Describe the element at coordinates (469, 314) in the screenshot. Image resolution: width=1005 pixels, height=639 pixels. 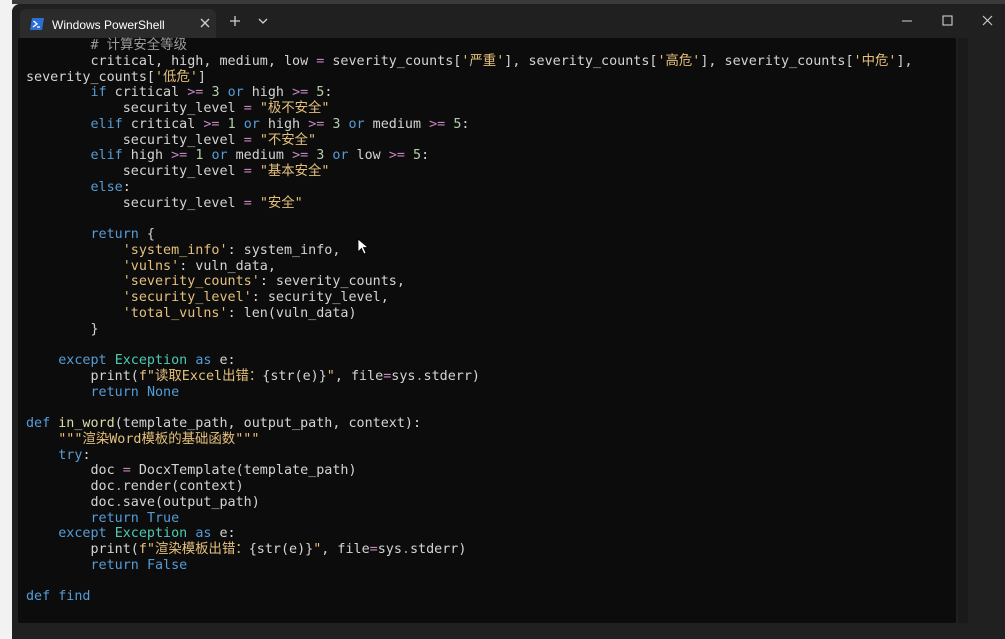
I see `code-line: 'total_vulns': len(vuln_data)` at that location.